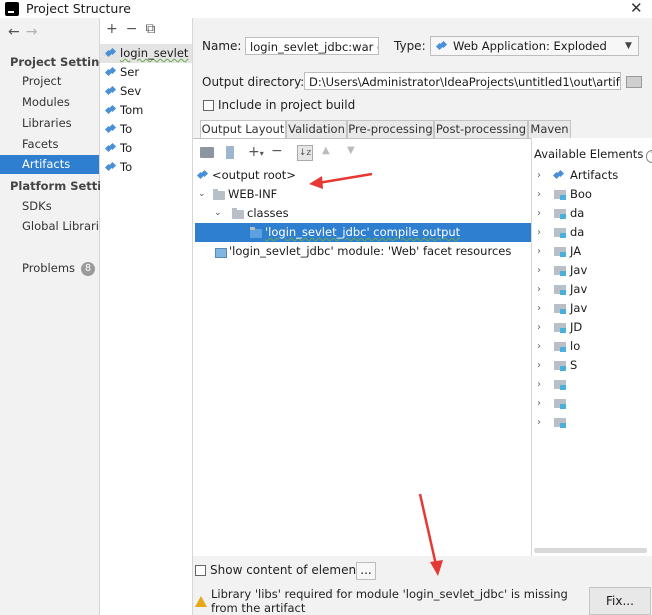 This screenshot has height=615, width=652. I want to click on annotation-arrow-warning, so click(430, 534).